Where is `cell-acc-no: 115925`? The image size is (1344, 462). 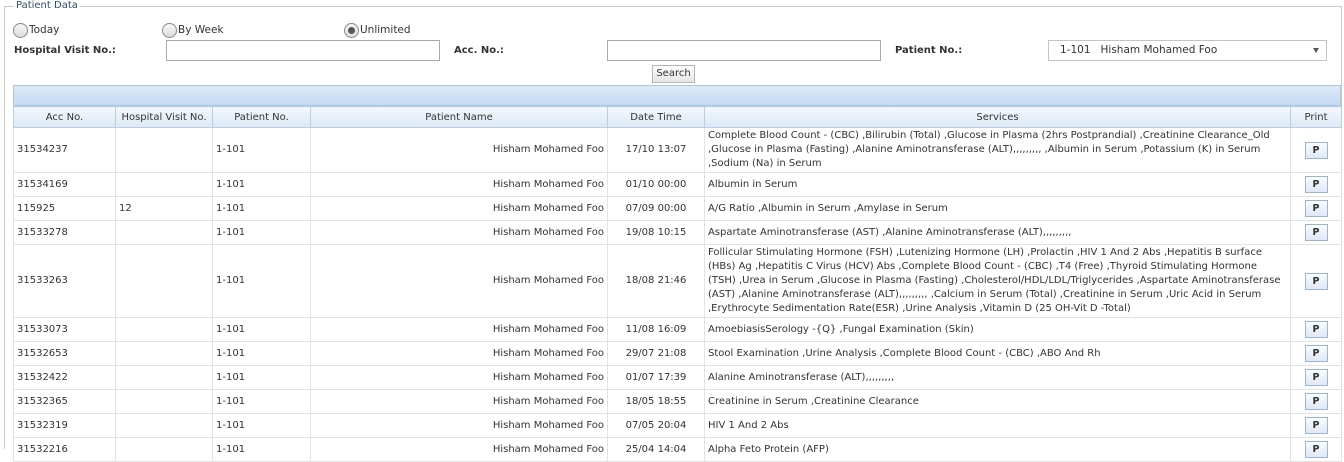 cell-acc-no: 115925 is located at coordinates (64, 208).